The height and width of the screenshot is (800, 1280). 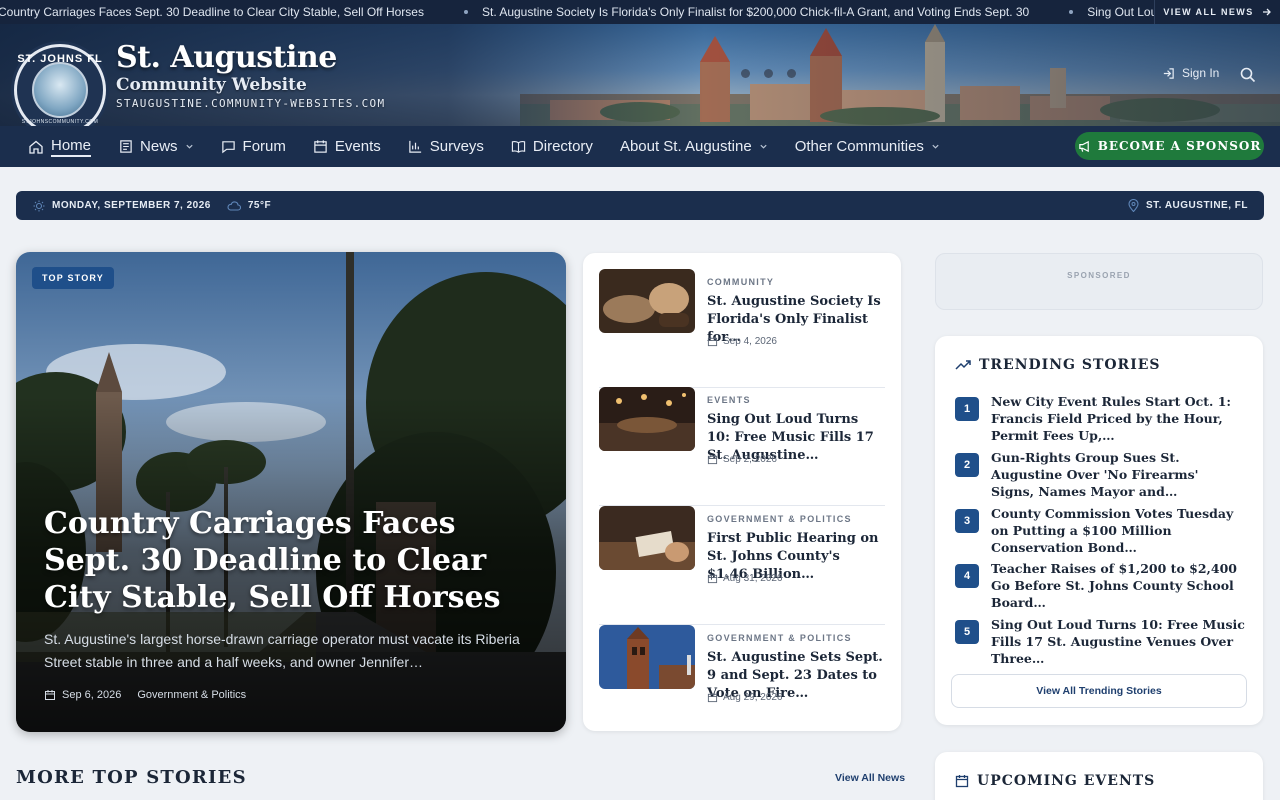 What do you see at coordinates (126, 146) in the screenshot?
I see `newspaper-icon` at bounding box center [126, 146].